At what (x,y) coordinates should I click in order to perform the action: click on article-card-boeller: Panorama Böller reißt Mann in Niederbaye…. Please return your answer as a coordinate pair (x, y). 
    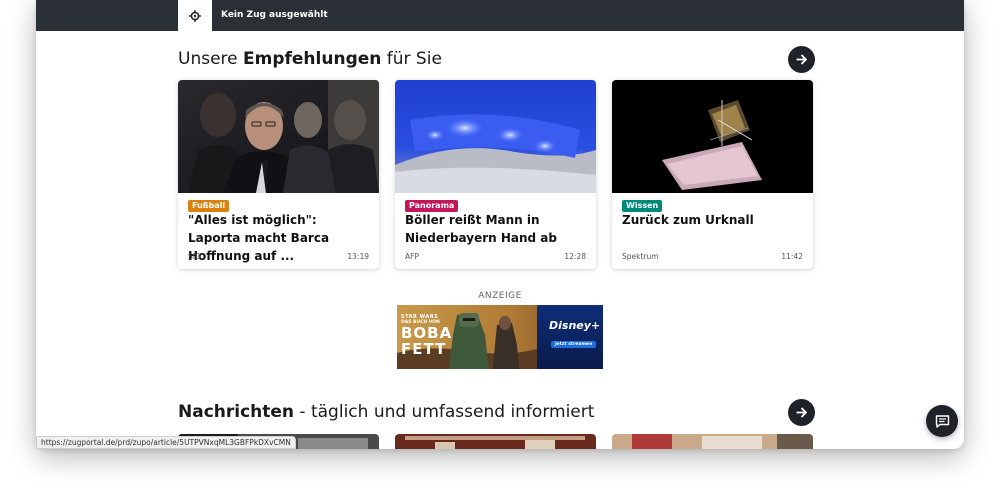
    Looking at the image, I should click on (495, 174).